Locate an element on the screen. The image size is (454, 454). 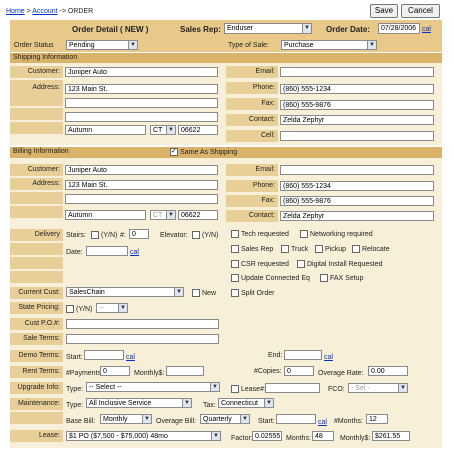
tax-select: Connecticut ▼ is located at coordinates (246, 403).